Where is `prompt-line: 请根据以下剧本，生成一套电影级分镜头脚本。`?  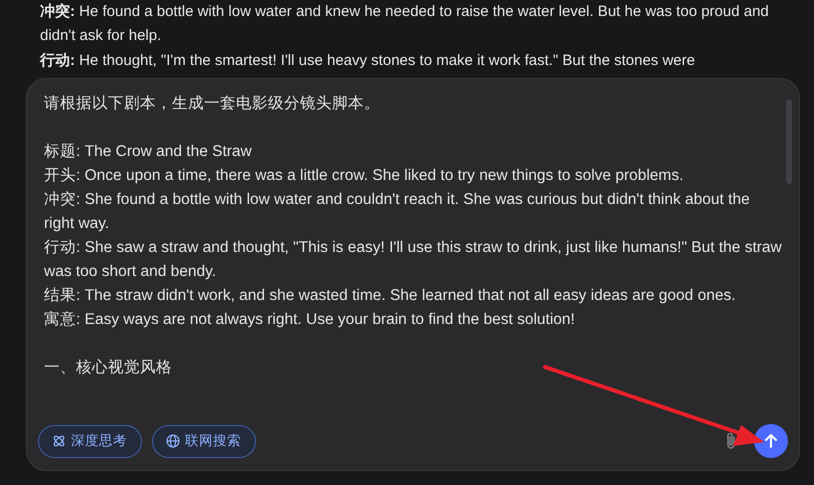 prompt-line: 请根据以下剧本，生成一套电影级分镜头脚本。 is located at coordinates (212, 104).